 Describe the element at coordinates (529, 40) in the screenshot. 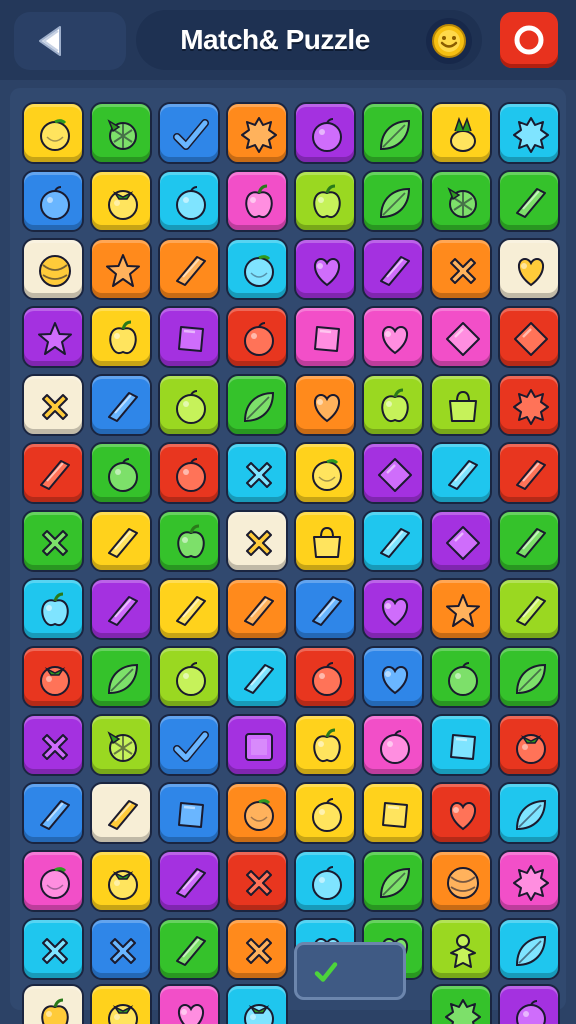

I see `close-button` at that location.